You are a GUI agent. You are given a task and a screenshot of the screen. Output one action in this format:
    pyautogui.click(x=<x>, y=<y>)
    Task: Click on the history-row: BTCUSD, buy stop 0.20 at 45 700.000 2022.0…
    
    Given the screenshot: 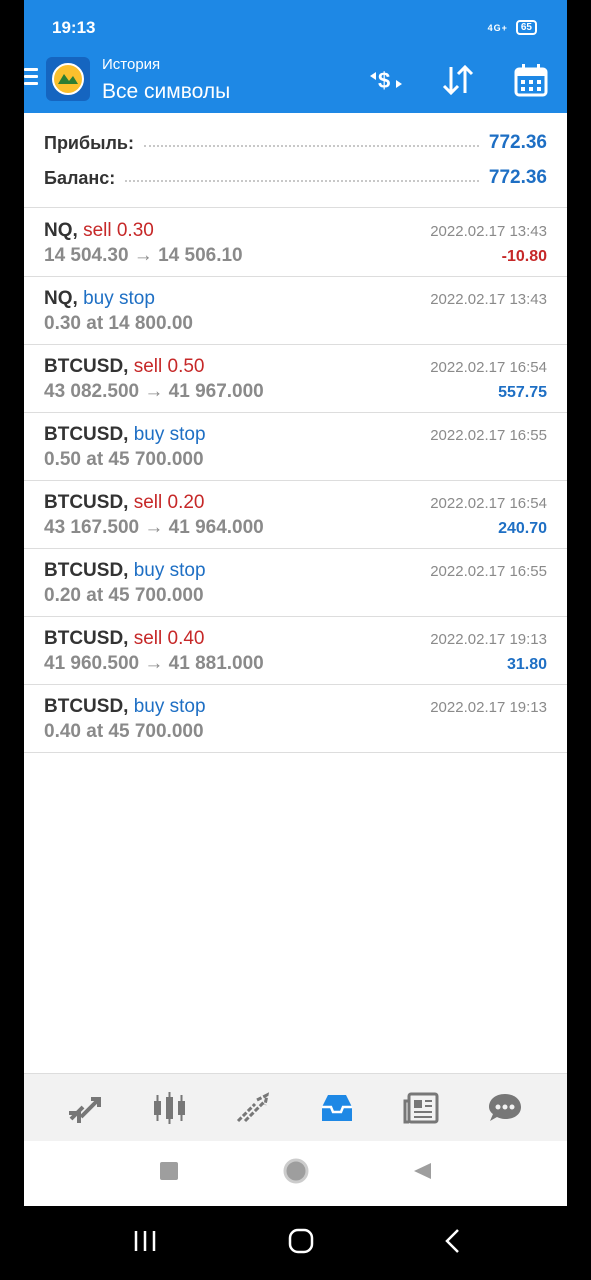 What is the action you would take?
    pyautogui.click(x=295, y=583)
    